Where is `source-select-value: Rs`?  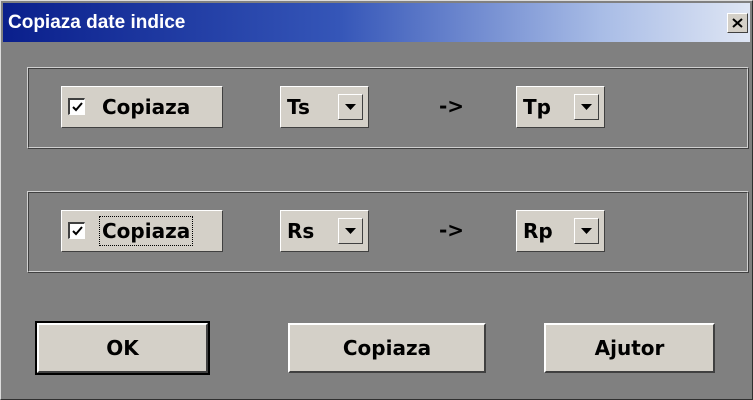 source-select-value: Rs is located at coordinates (301, 231).